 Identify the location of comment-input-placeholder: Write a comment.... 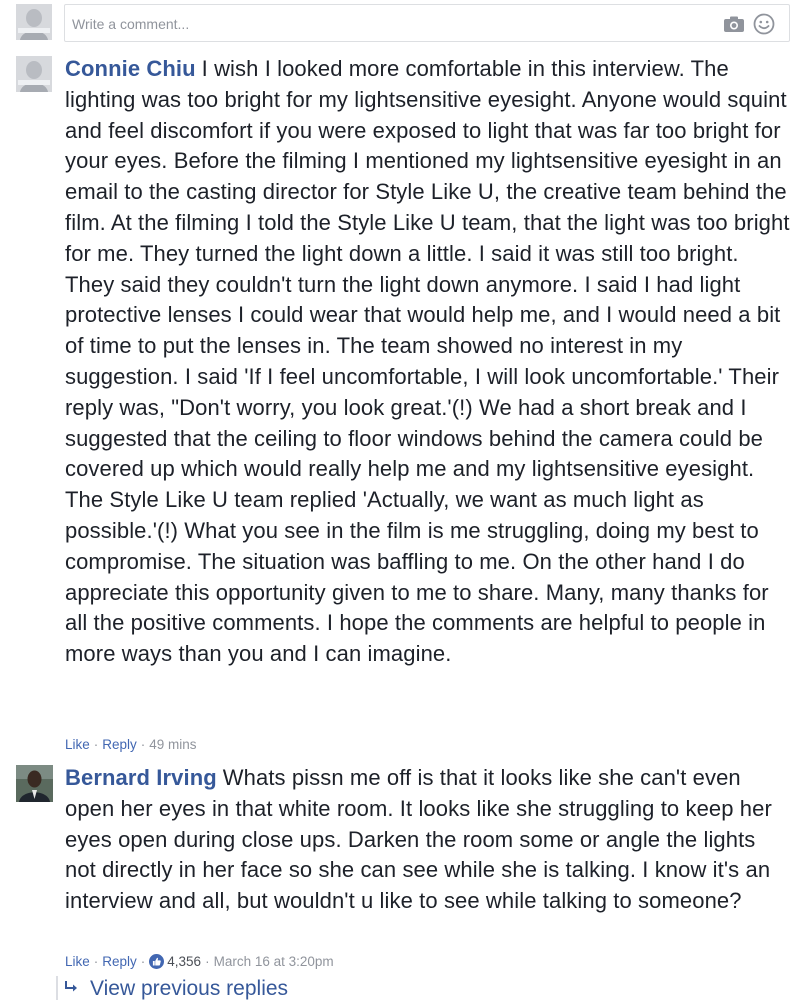
(131, 24).